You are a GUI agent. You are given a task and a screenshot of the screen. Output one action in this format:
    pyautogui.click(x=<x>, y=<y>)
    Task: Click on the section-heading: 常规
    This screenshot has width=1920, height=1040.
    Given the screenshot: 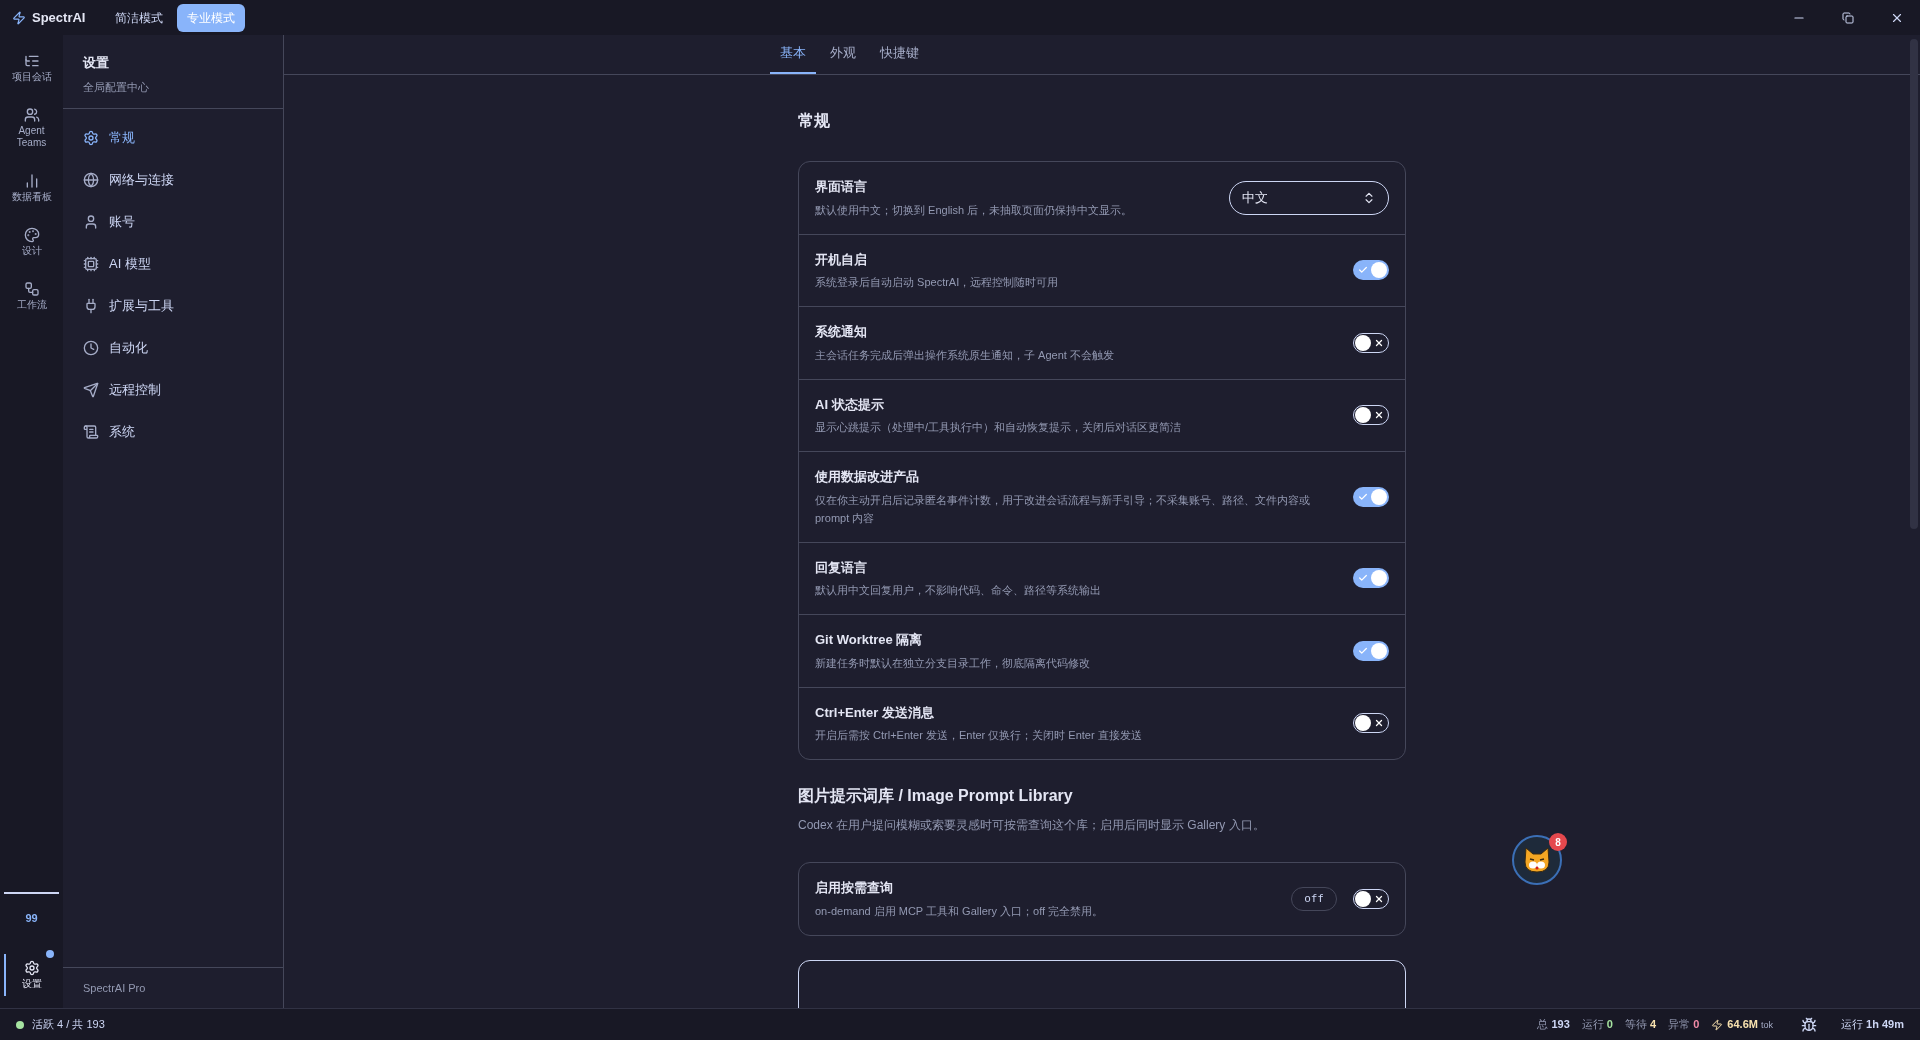 What is the action you would take?
    pyautogui.click(x=814, y=121)
    